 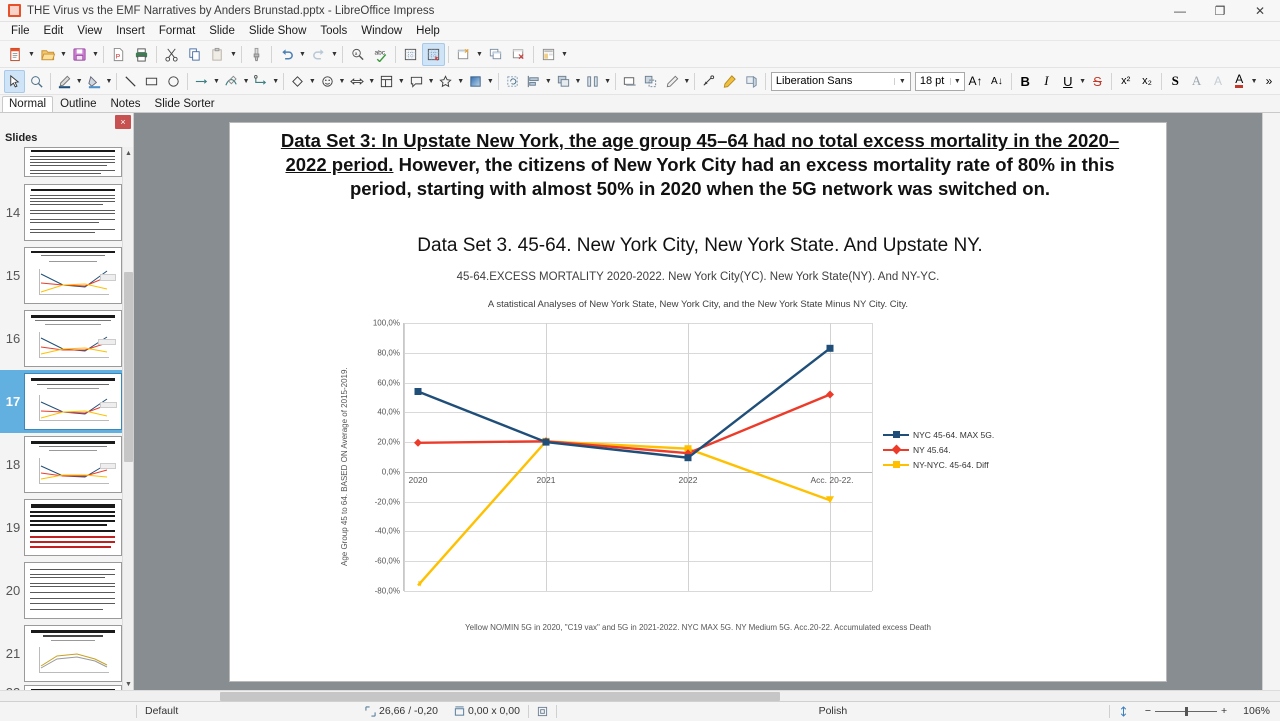 What do you see at coordinates (1260, 11) in the screenshot?
I see `close-button: ✕` at bounding box center [1260, 11].